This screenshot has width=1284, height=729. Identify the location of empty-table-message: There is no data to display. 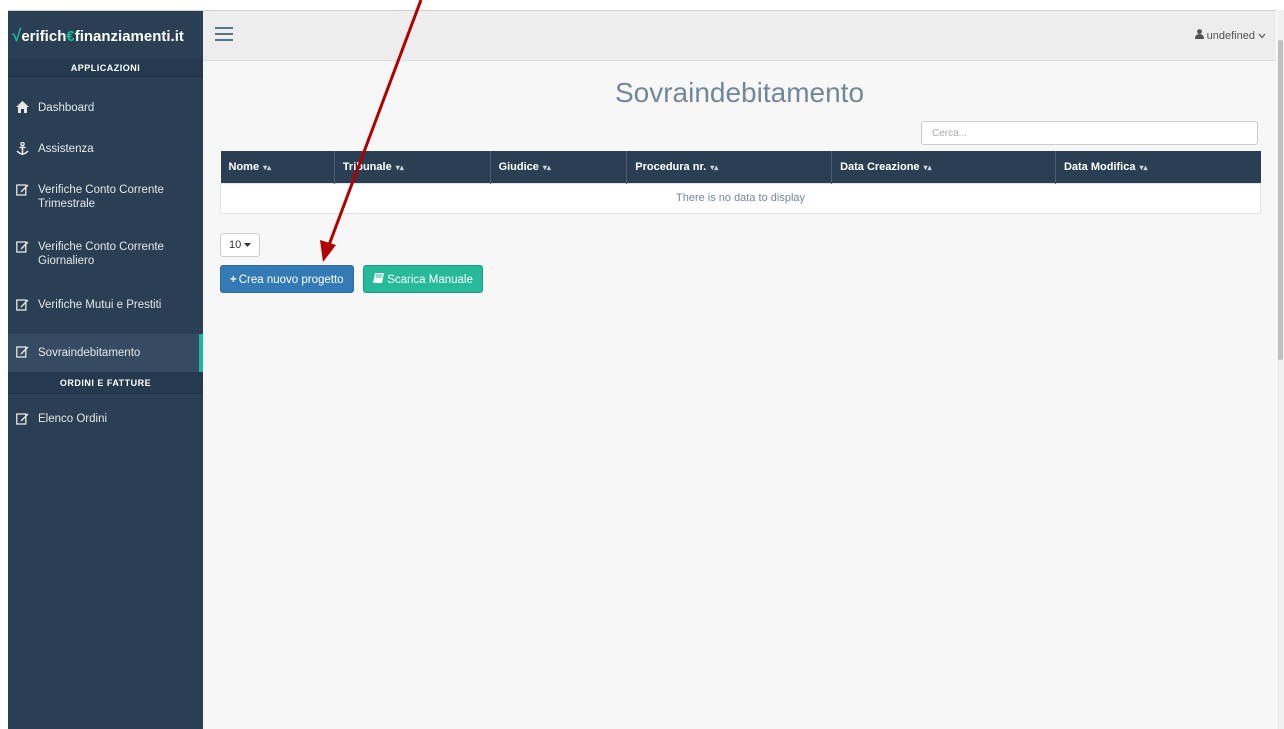
(740, 198).